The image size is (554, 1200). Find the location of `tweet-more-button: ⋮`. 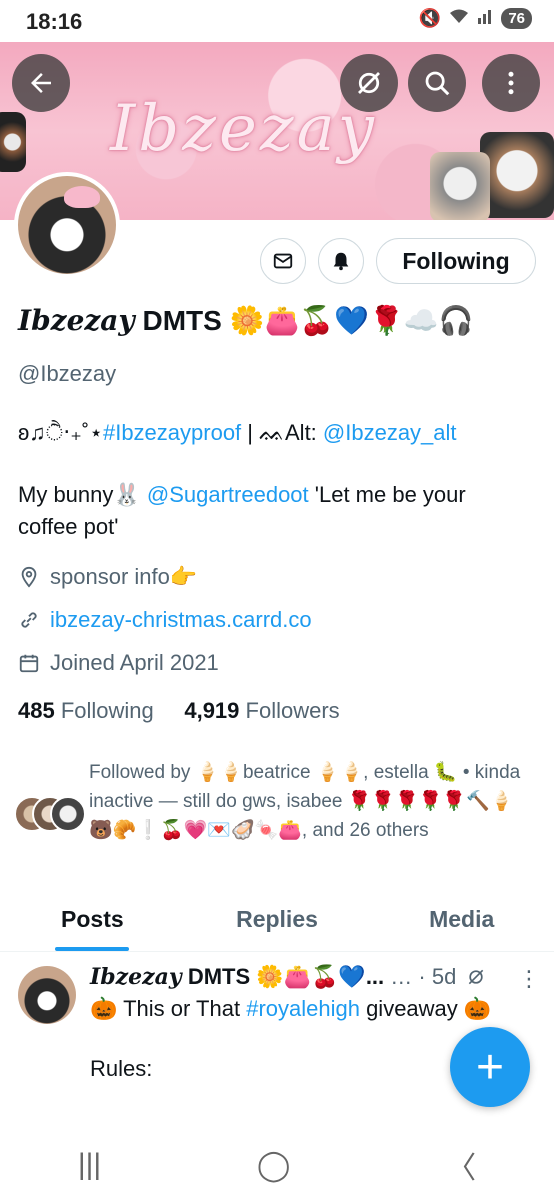

tweet-more-button: ⋮ is located at coordinates (529, 979).